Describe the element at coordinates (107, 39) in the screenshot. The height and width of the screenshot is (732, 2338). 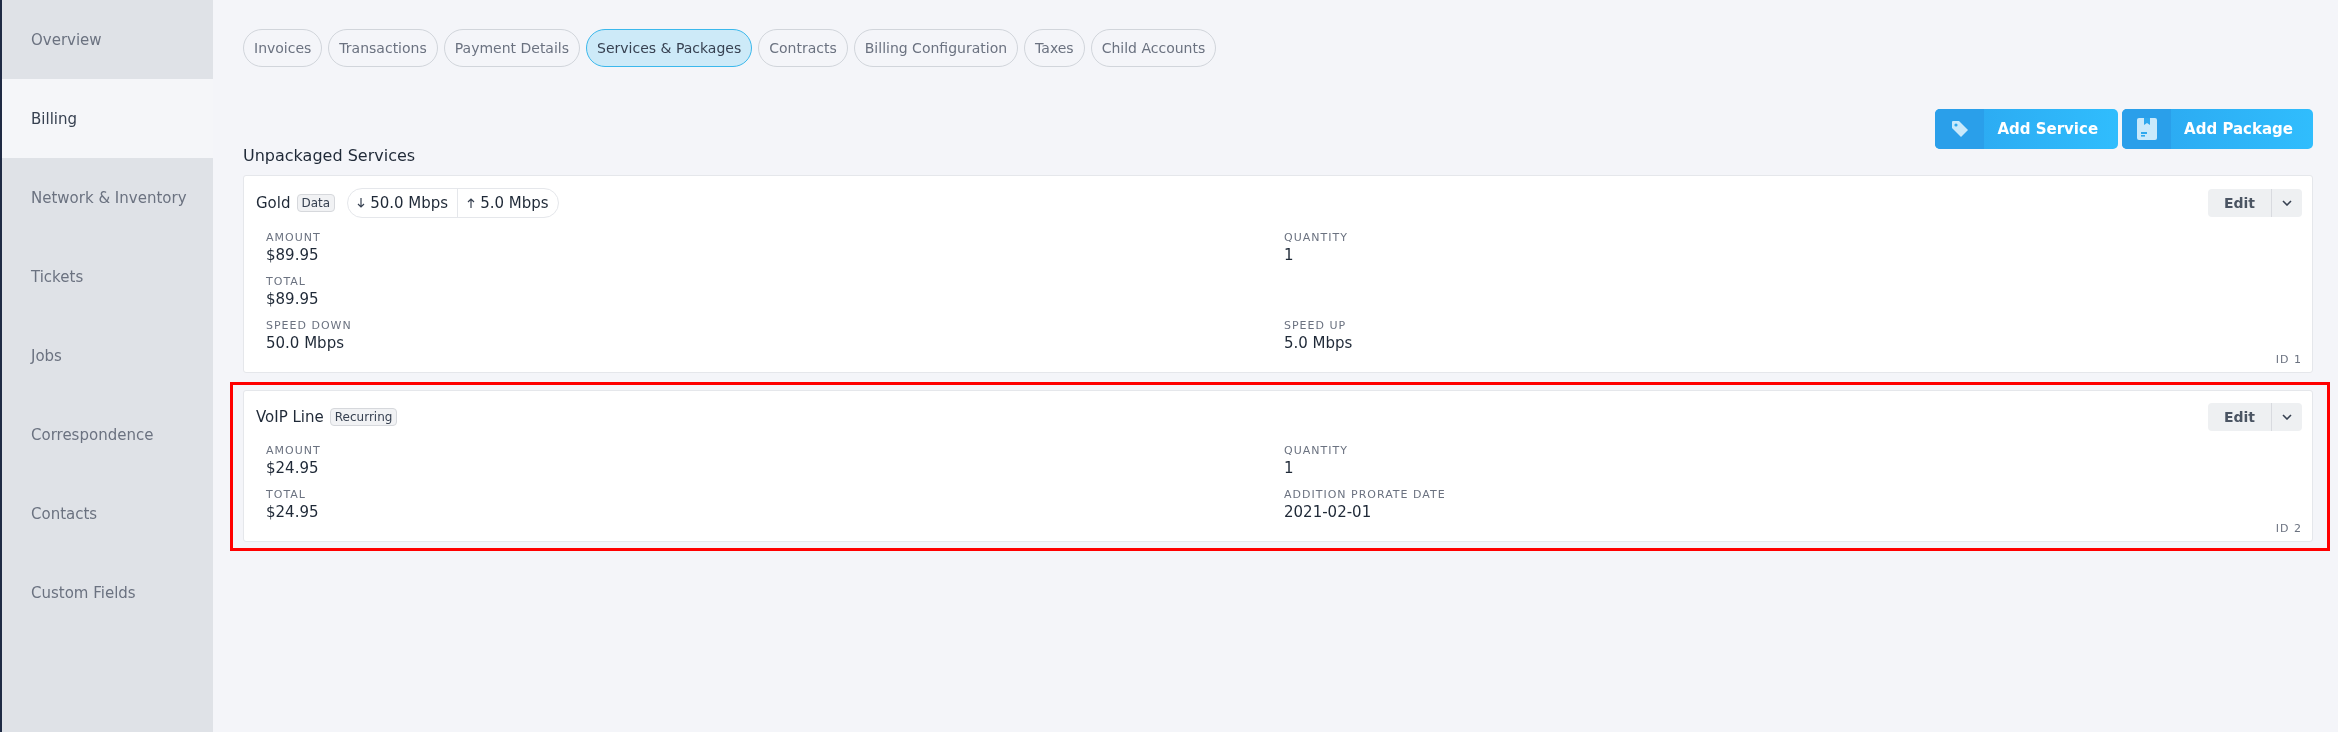
I see `sidebar-item: Overview` at that location.